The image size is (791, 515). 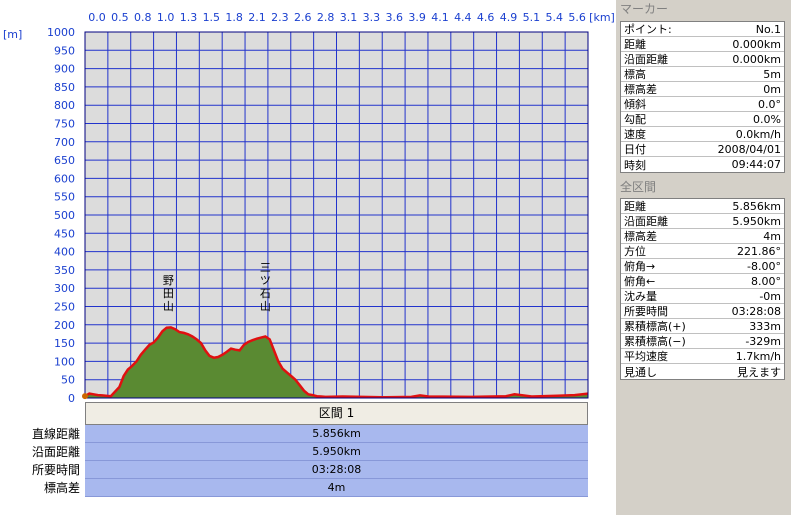 What do you see at coordinates (85, 396) in the screenshot?
I see `start-marker-icon` at bounding box center [85, 396].